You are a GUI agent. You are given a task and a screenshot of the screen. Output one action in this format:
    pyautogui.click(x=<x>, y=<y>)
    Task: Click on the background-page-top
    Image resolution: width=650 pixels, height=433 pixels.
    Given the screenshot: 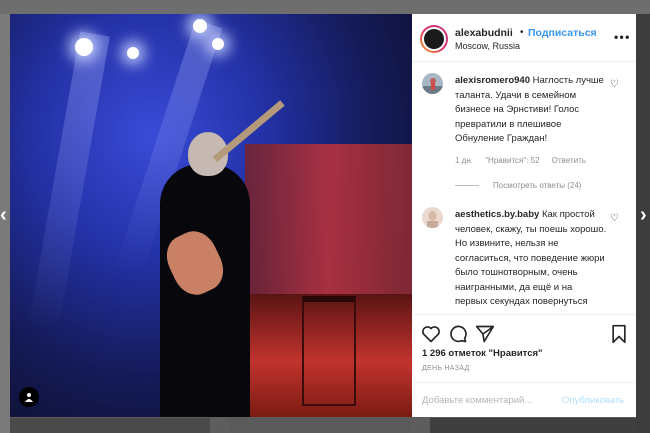 What is the action you would take?
    pyautogui.click(x=325, y=7)
    